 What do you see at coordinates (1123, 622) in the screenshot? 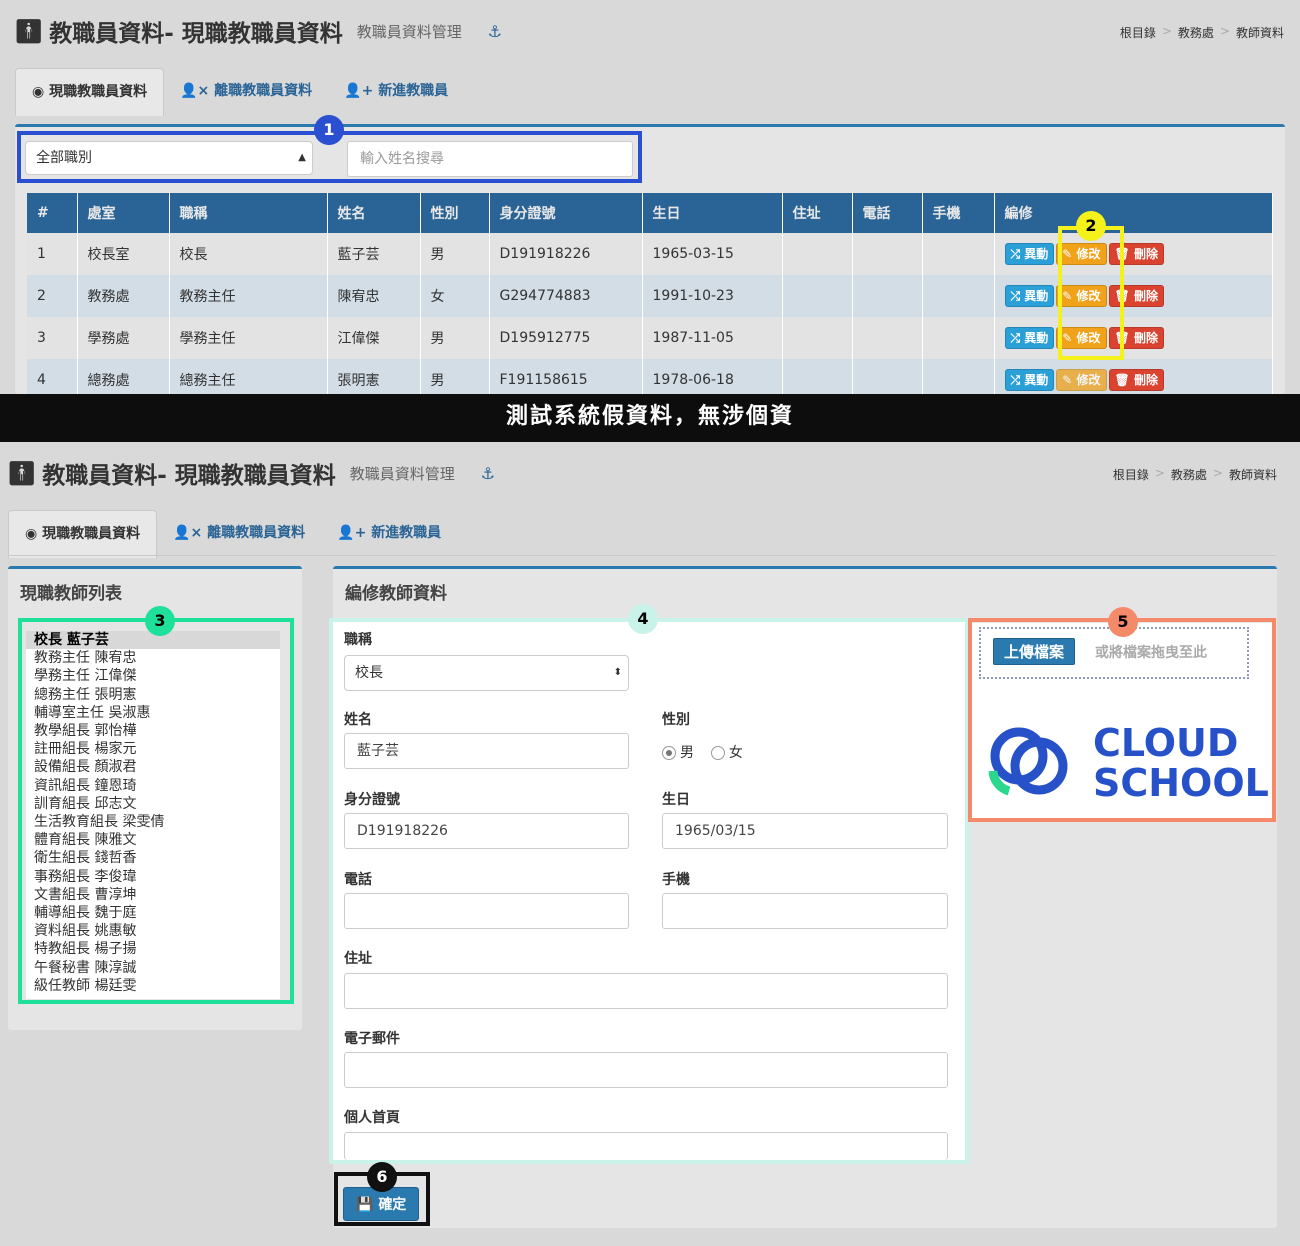
I see `annotation-badge-5: 5` at bounding box center [1123, 622].